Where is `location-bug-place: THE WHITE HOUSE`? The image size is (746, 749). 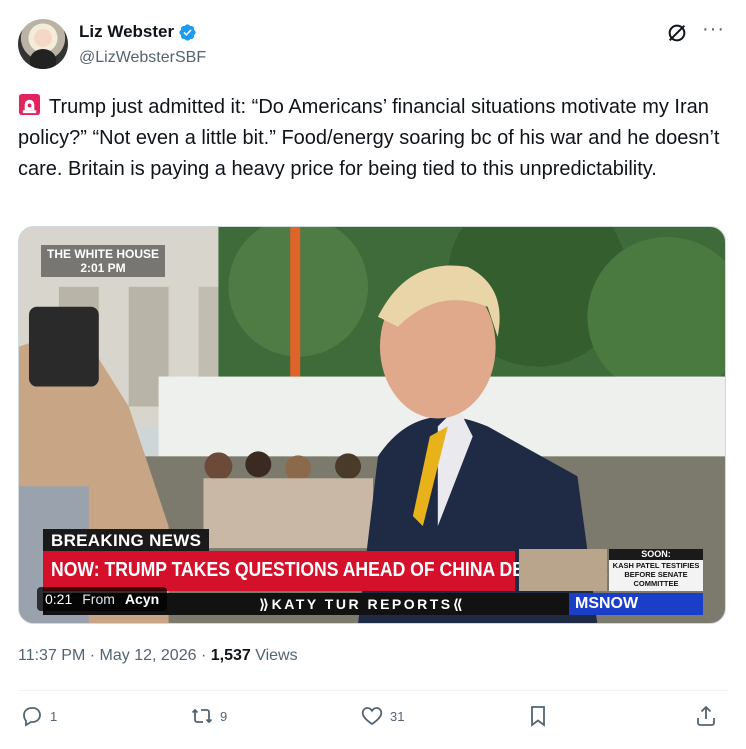
location-bug-place: THE WHITE HOUSE is located at coordinates (103, 254).